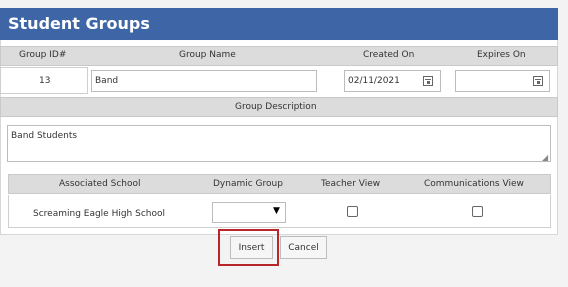  I want to click on resize-handle-icon: ◢, so click(545, 157).